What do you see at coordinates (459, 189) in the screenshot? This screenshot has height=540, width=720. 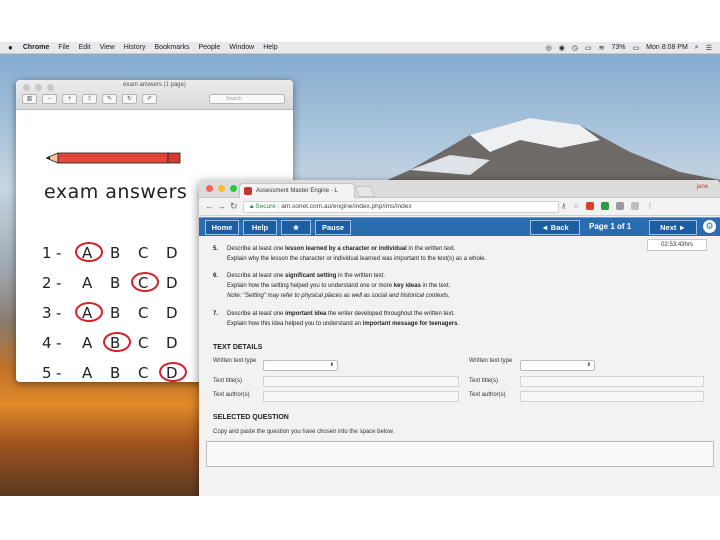 I see `tab-bar: Assessment Master Engine - L jane` at bounding box center [459, 189].